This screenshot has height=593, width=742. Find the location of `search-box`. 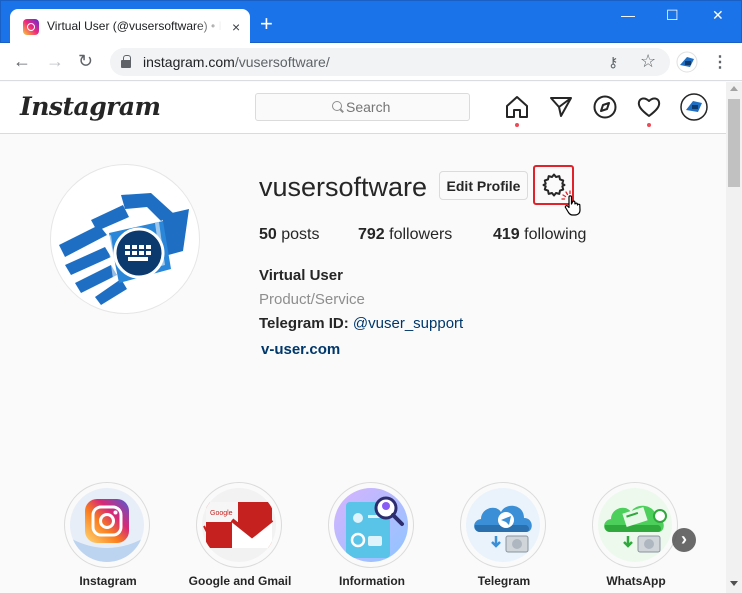

search-box is located at coordinates (362, 107).